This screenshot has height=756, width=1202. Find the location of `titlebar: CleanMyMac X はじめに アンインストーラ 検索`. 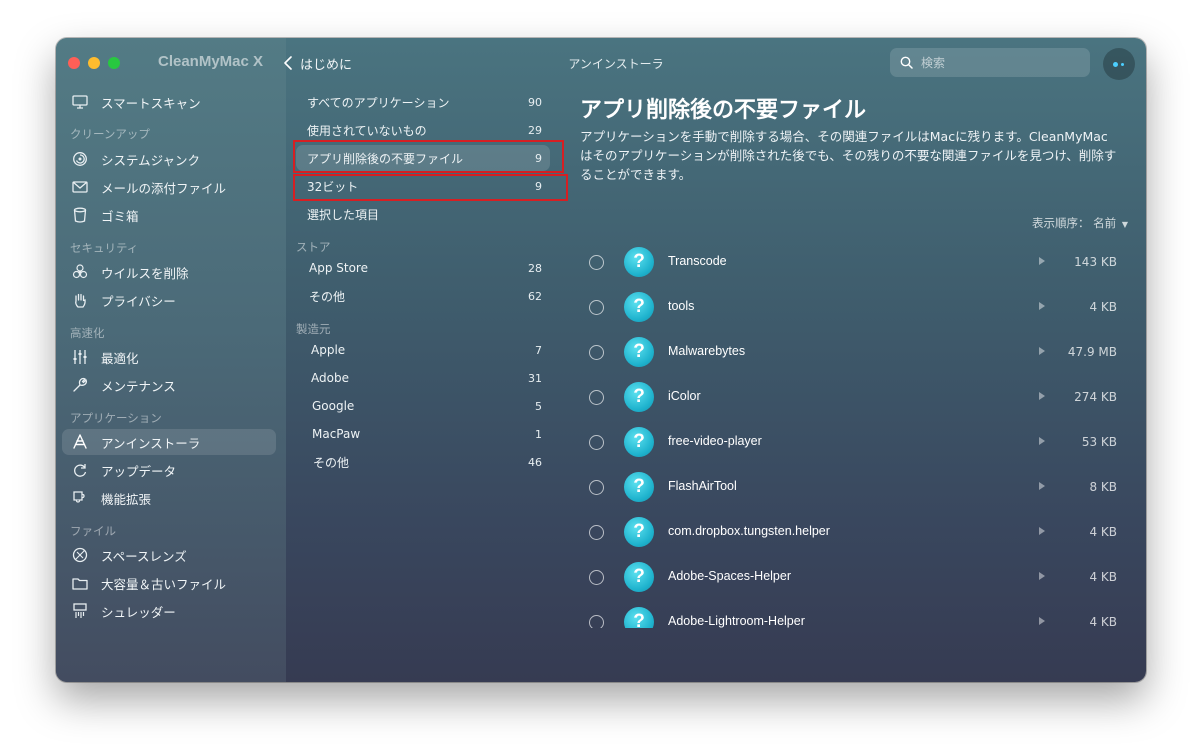

titlebar: CleanMyMac X はじめに アンインストーラ 検索 is located at coordinates (601, 63).